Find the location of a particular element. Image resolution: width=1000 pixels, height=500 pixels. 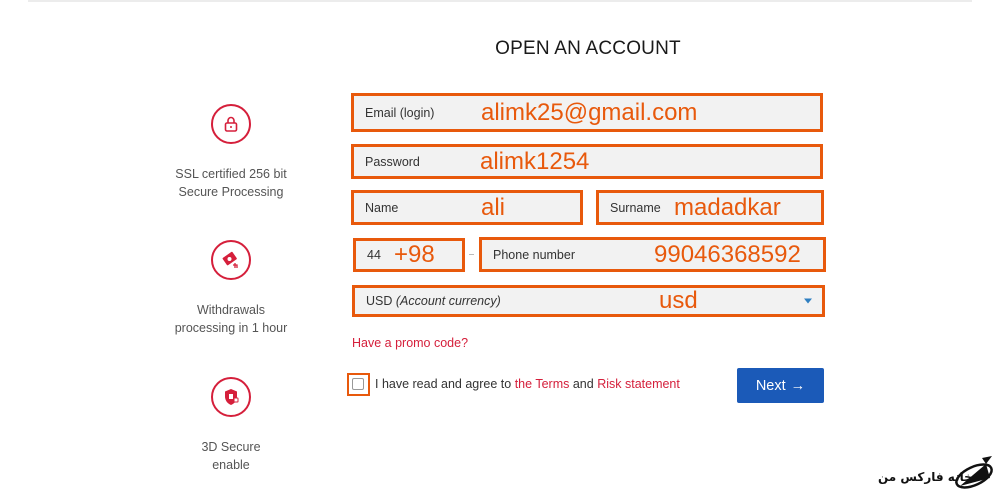

currency-hint: (Account currency) is located at coordinates (448, 301).